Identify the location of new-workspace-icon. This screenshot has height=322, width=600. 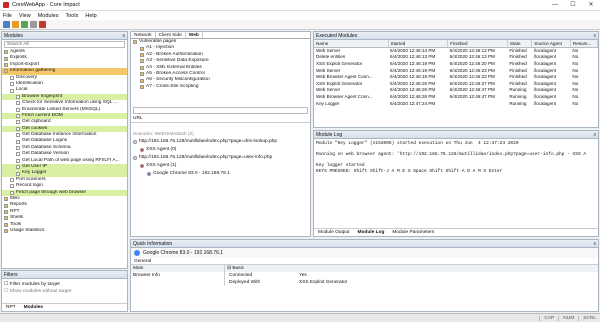
(6, 24).